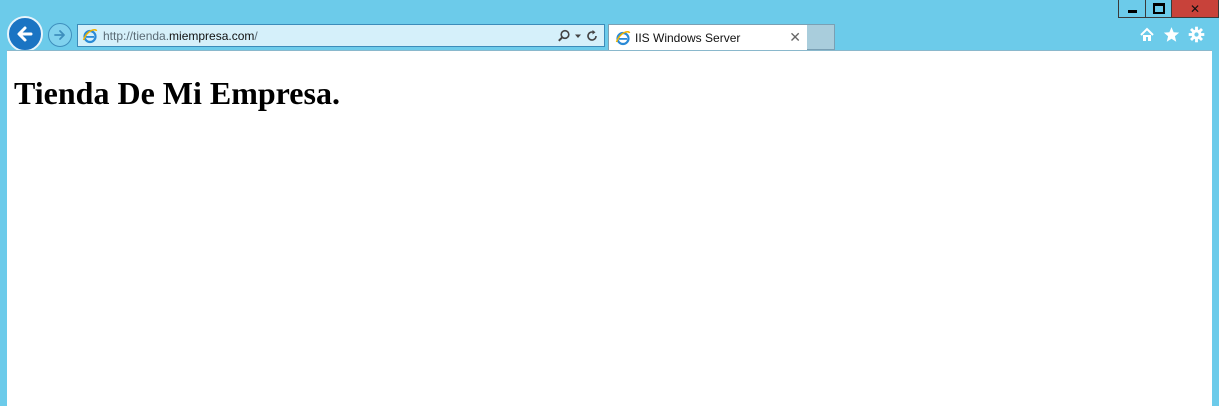 This screenshot has height=406, width=1219. I want to click on address-bar: http://tienda.miempresa.com/, so click(341, 35).